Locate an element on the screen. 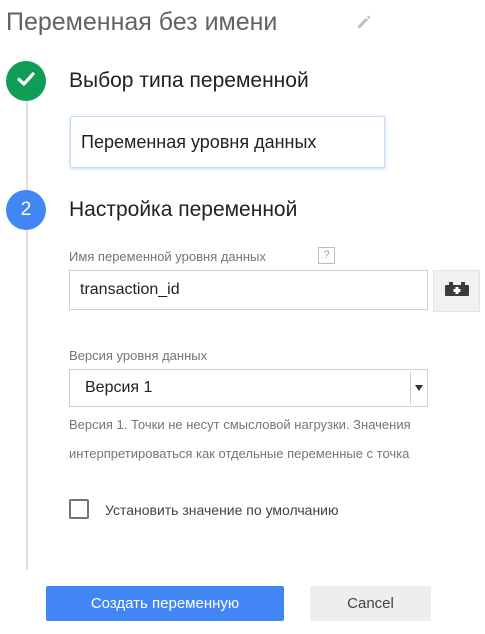  lego-brick-plus-icon is located at coordinates (457, 291).